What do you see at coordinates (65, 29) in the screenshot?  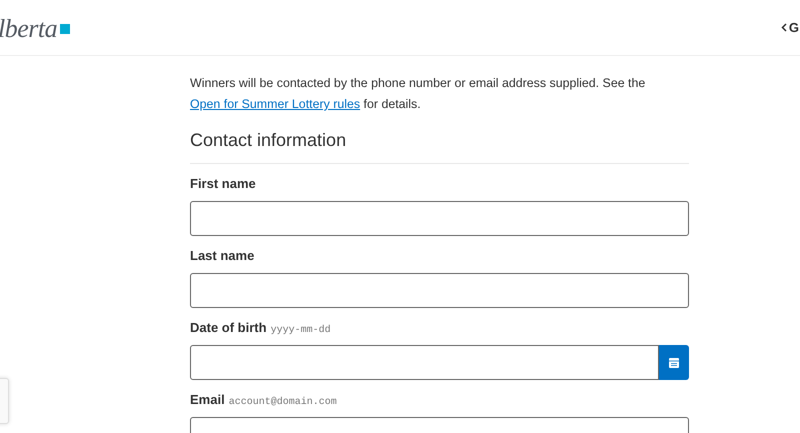 I see `logo-square-icon` at bounding box center [65, 29].